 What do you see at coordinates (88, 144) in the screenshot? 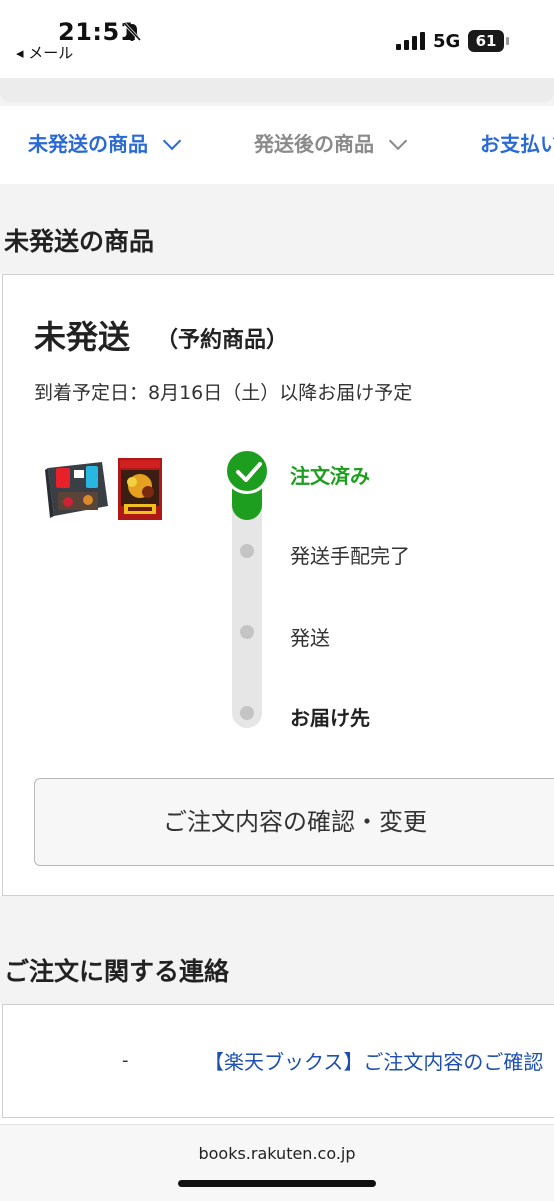
I see `tab-unshipped-label: 未発送の商品` at bounding box center [88, 144].